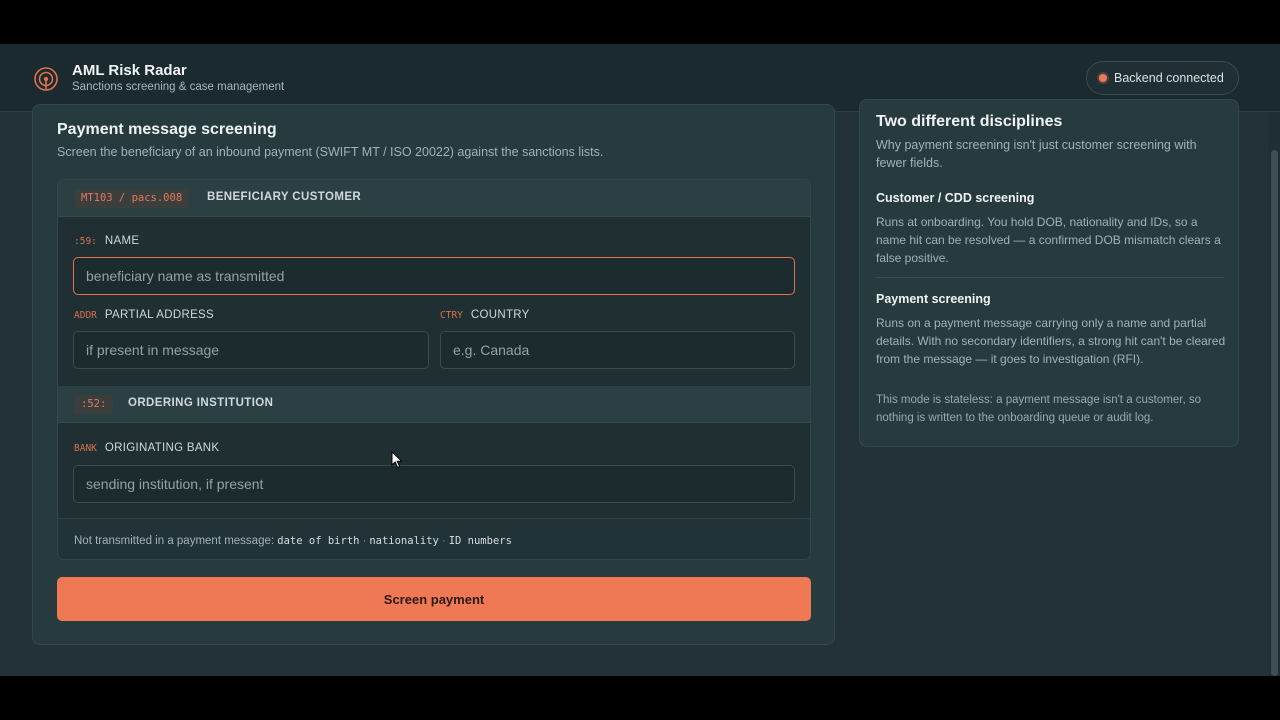 The width and height of the screenshot is (1280, 720). Describe the element at coordinates (434, 599) in the screenshot. I see `screen-payment-button: Screen payment` at that location.